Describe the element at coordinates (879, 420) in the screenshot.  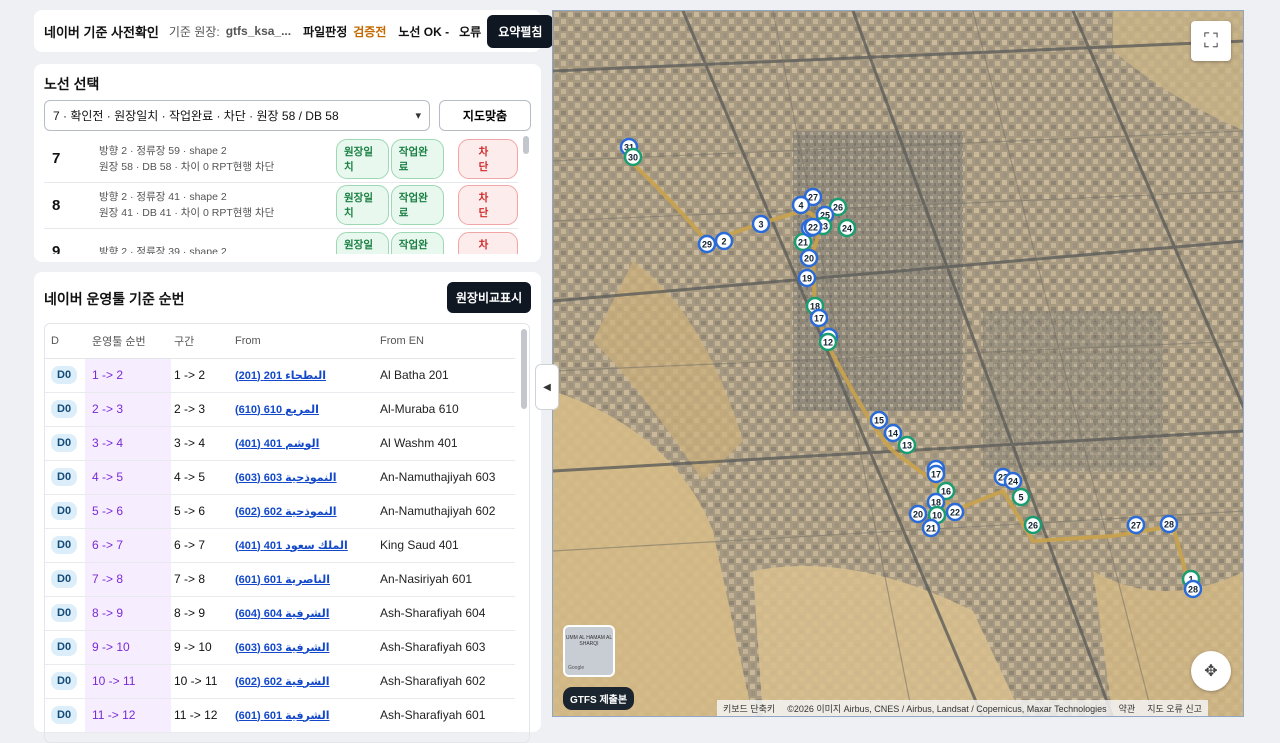
I see `stop-marker: 15` at that location.